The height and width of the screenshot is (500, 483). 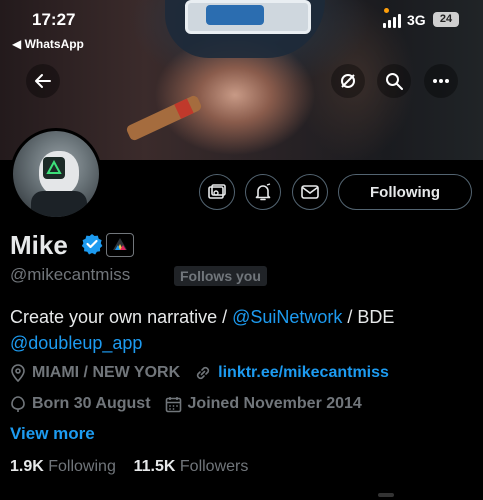 What do you see at coordinates (173, 404) in the screenshot?
I see `calendar-icon` at bounding box center [173, 404].